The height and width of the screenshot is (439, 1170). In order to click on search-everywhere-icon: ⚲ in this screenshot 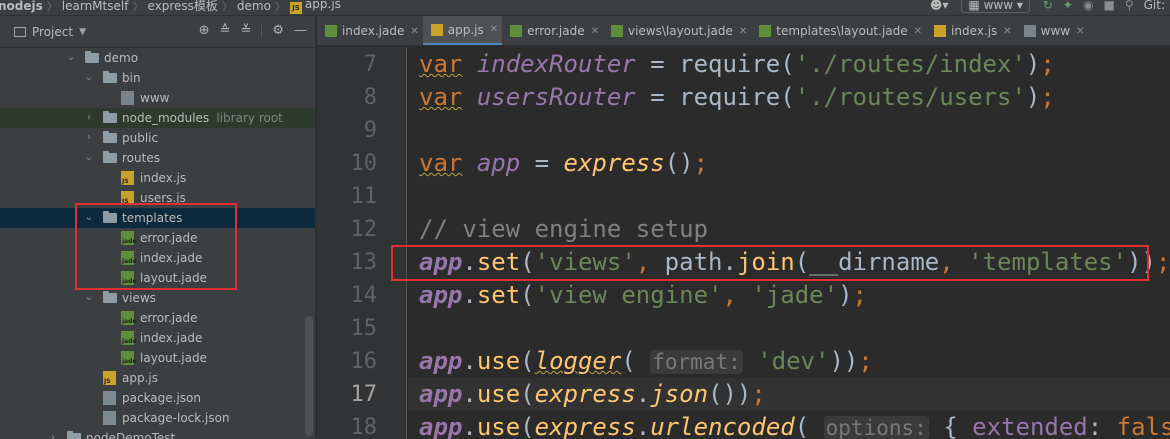, I will do `click(1129, 6)`.